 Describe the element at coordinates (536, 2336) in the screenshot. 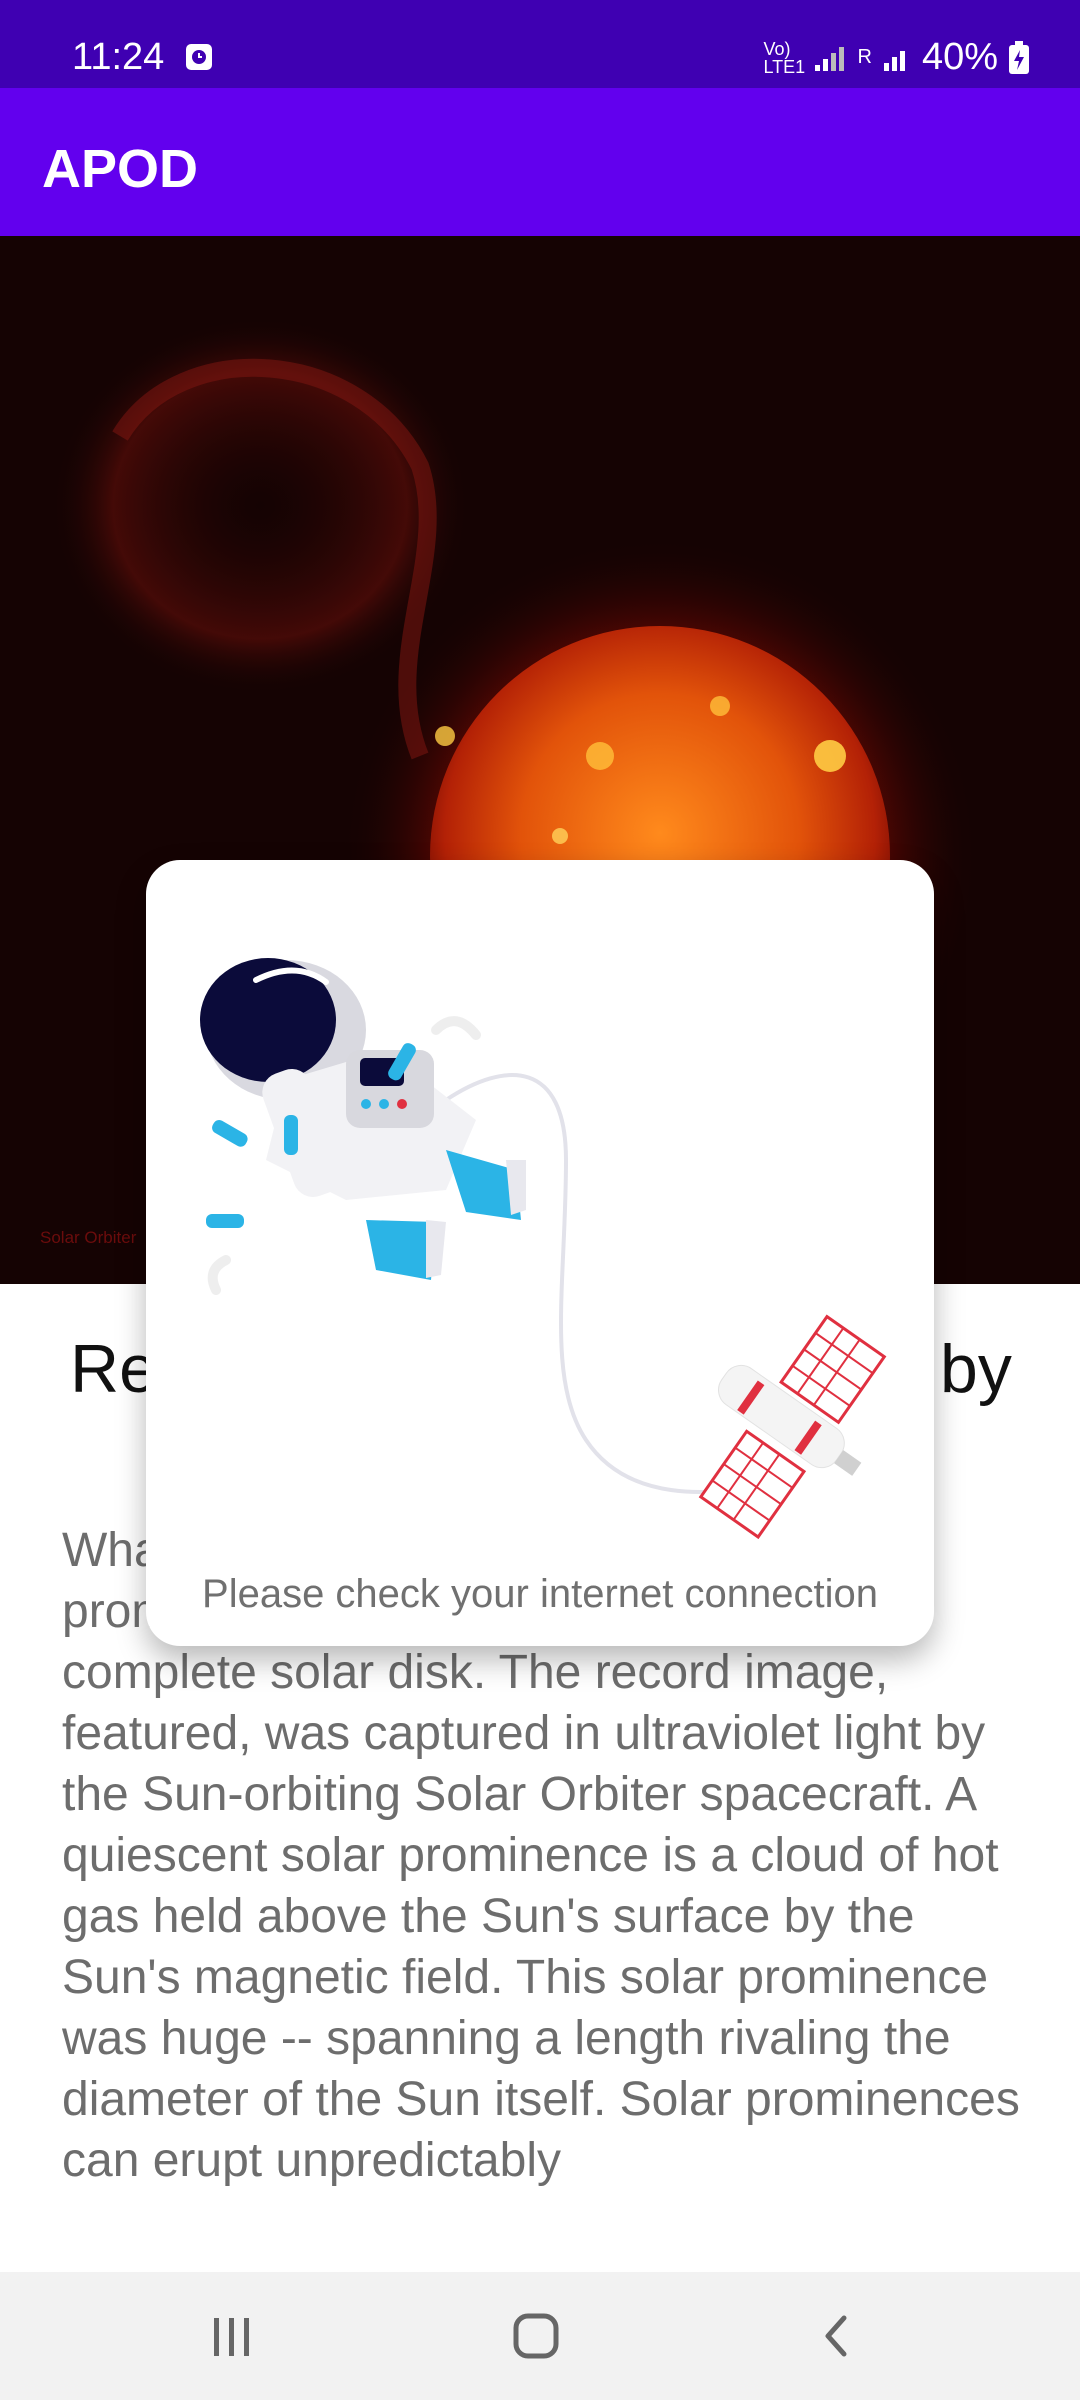

I see `home-icon` at that location.